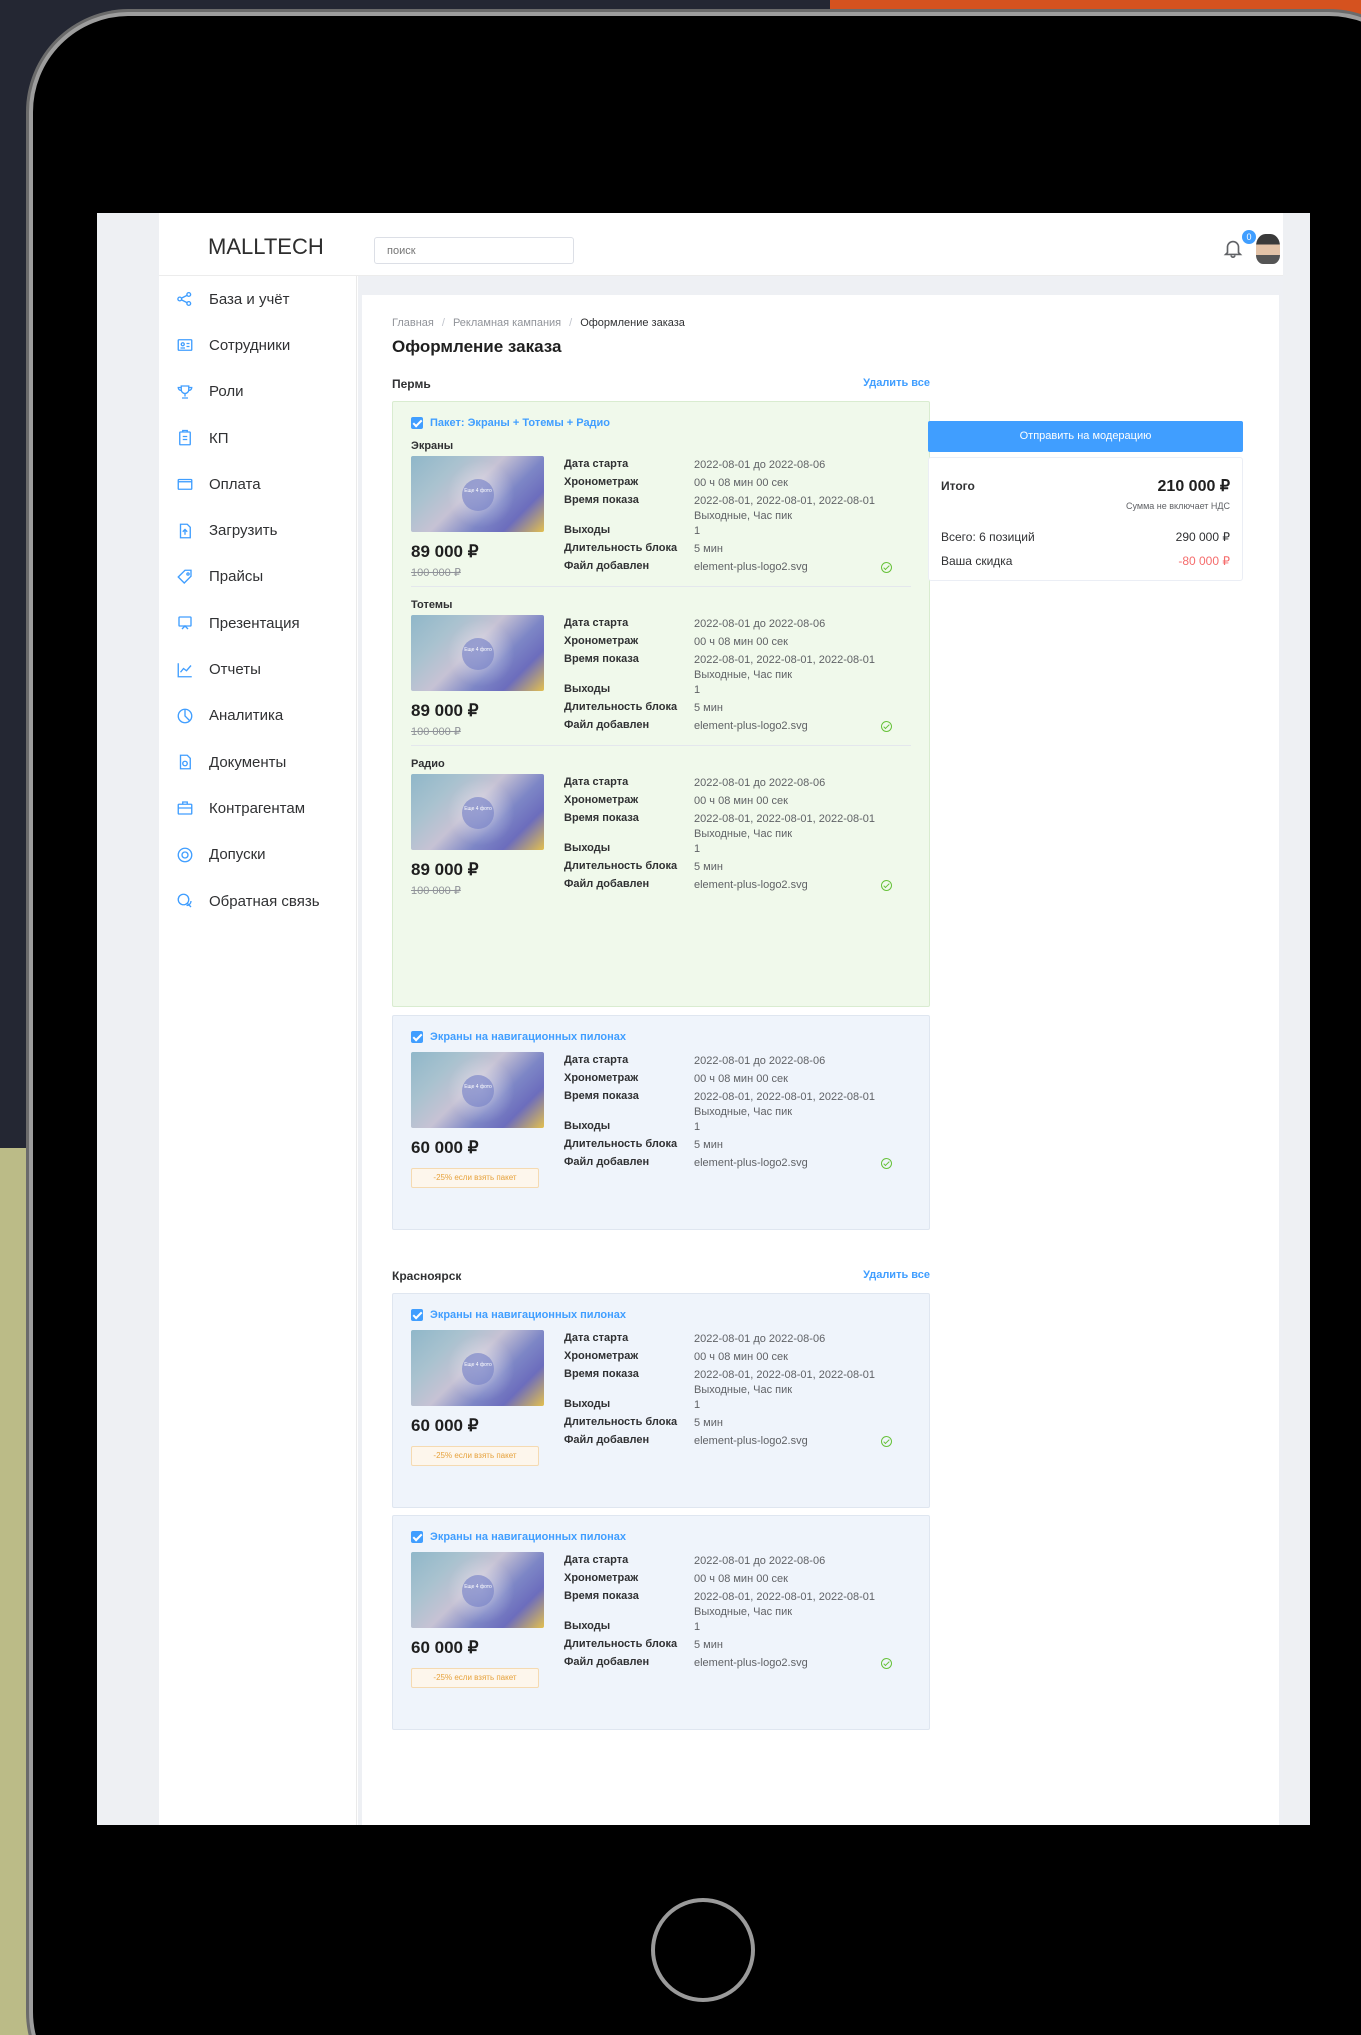 The width and height of the screenshot is (1361, 2035). Describe the element at coordinates (185, 437) in the screenshot. I see `clipboard-icon` at that location.